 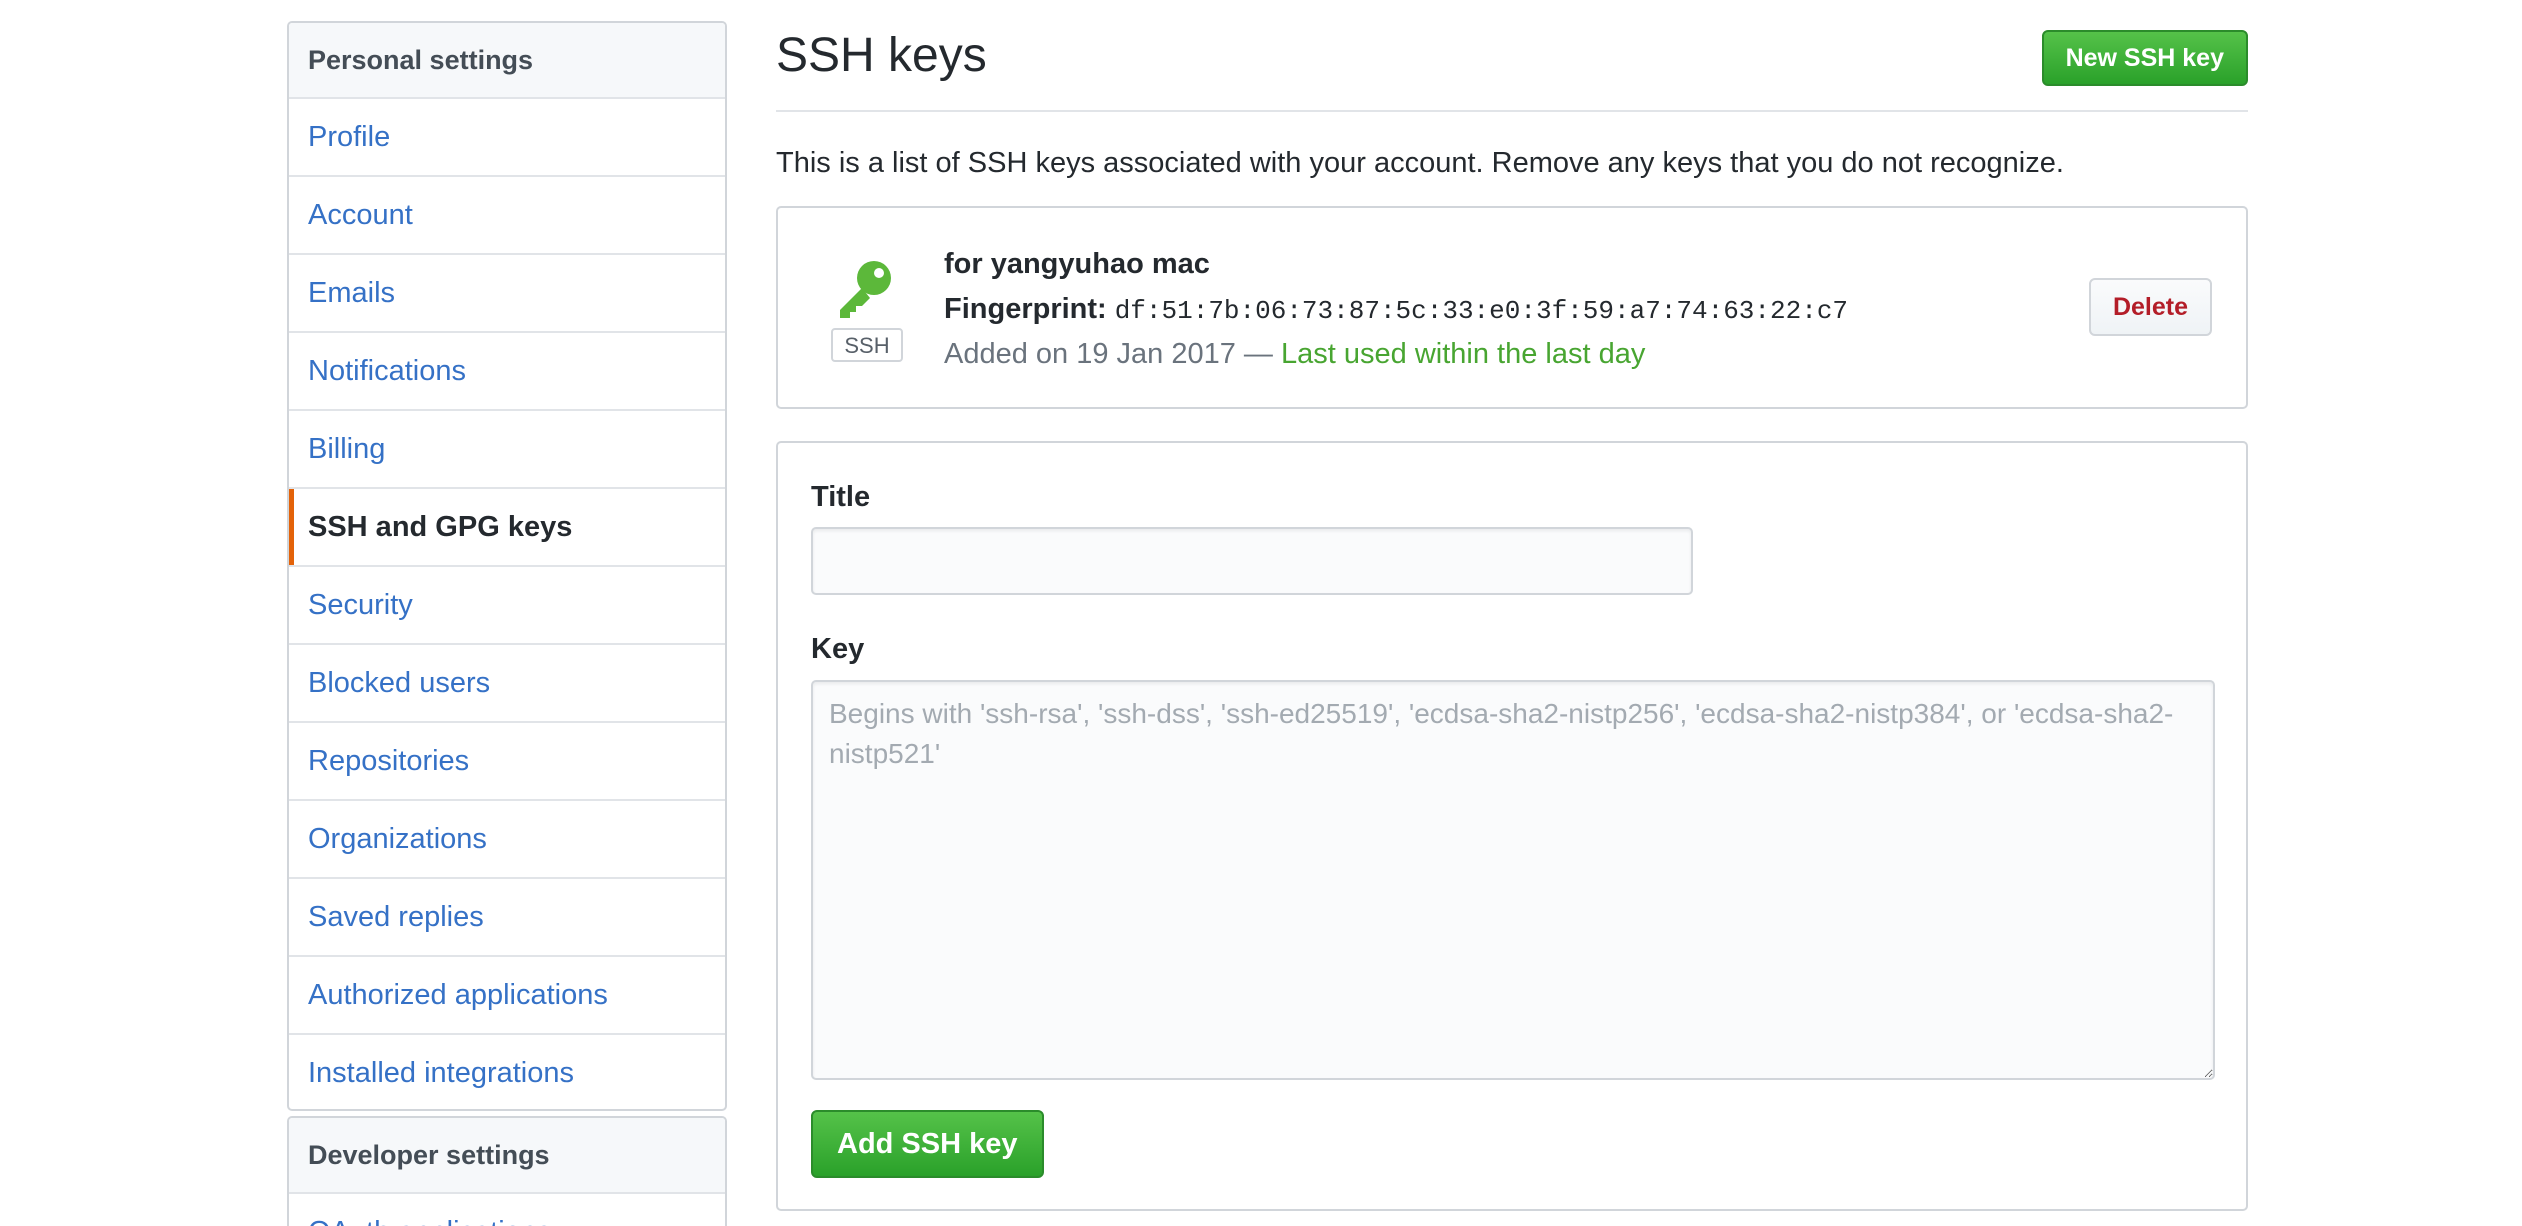 I want to click on key-added-date: Added on 19 Jan 2017 —, so click(x=1108, y=354).